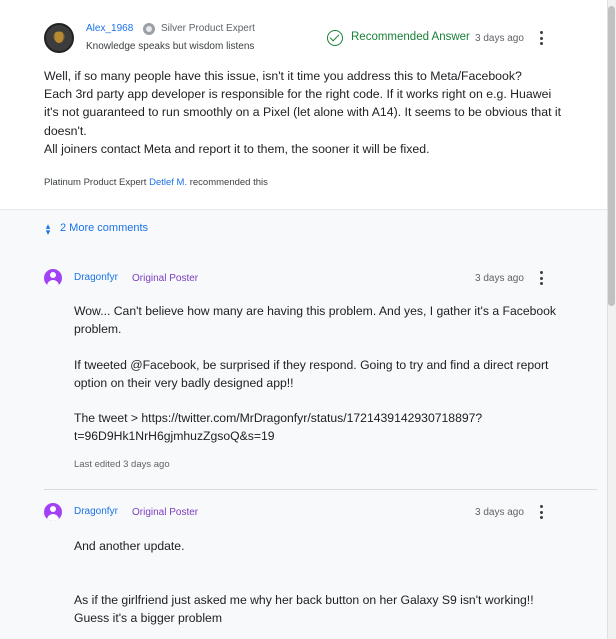  I want to click on last-edited-label: Last edited 3 days ago, so click(122, 464).